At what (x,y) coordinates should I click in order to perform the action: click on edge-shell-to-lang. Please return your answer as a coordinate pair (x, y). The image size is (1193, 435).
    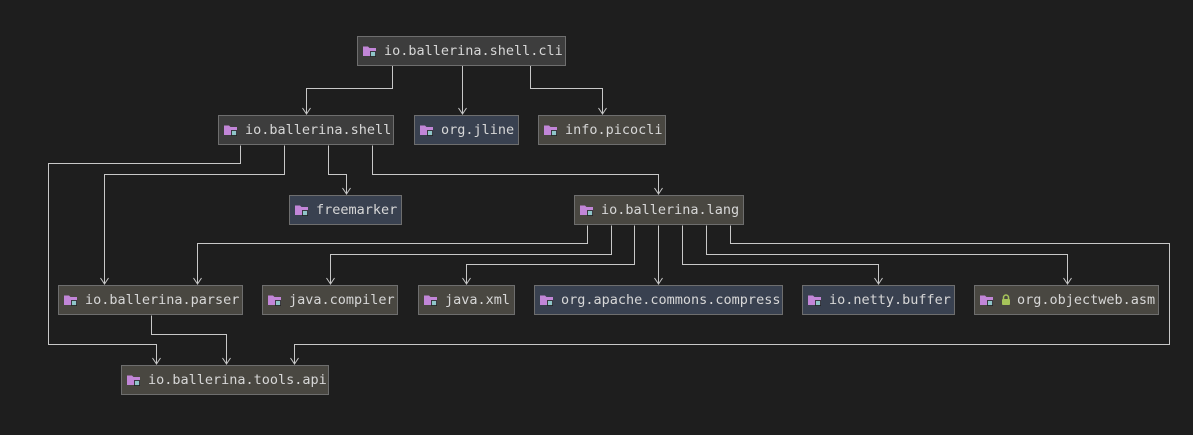
    Looking at the image, I should click on (517, 170).